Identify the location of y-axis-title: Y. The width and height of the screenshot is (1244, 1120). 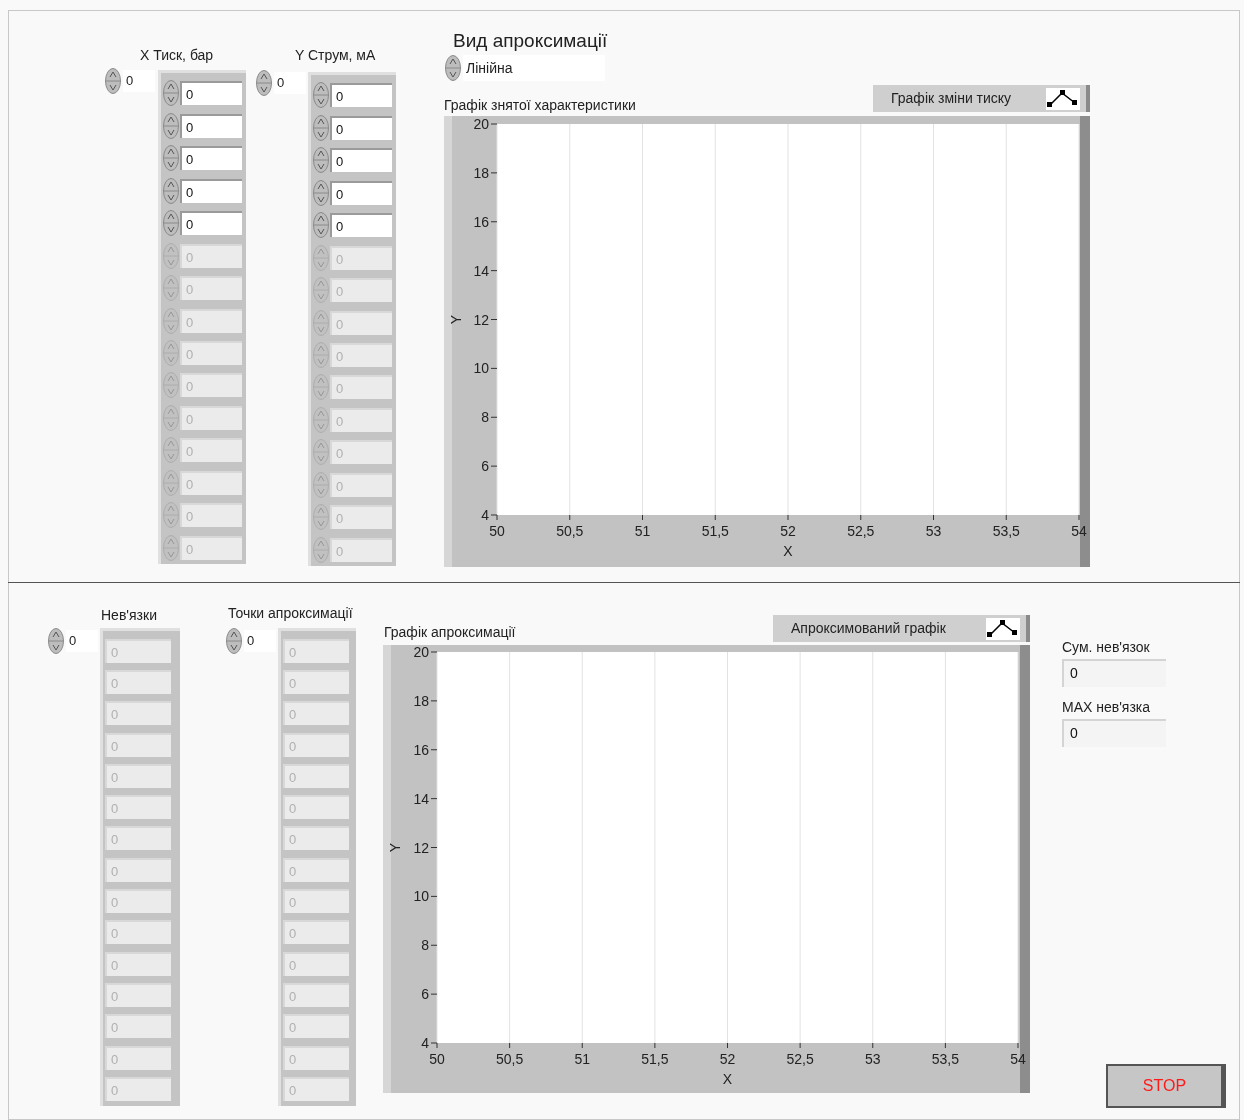
(395, 847).